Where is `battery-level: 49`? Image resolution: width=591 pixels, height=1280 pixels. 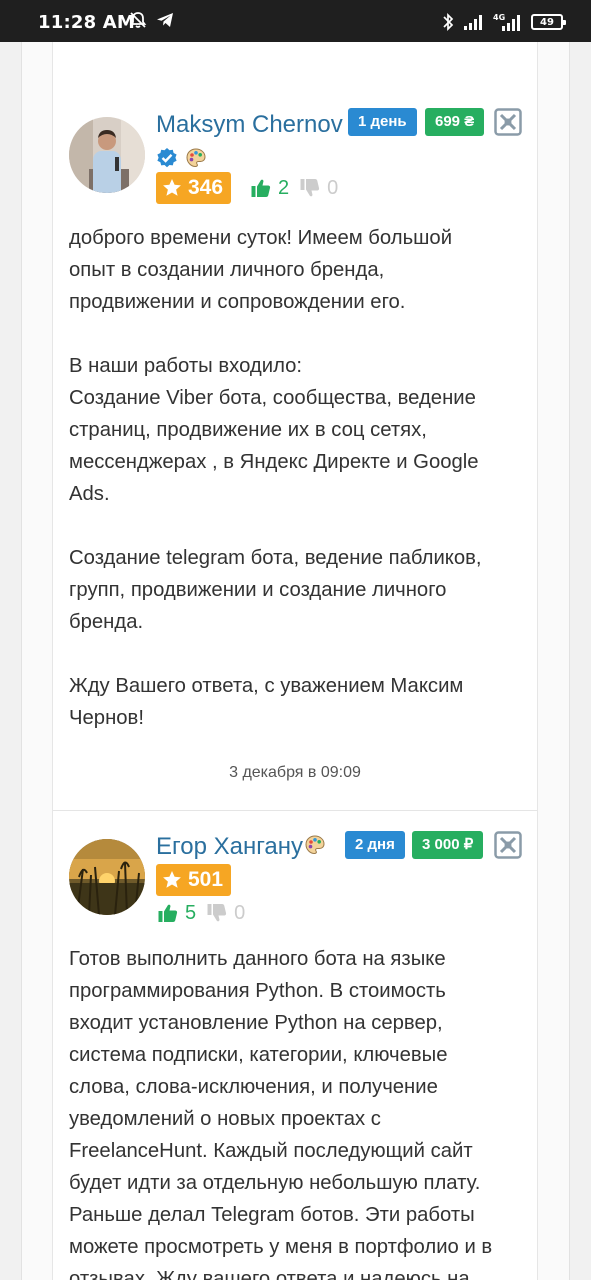
battery-level: 49 is located at coordinates (547, 22).